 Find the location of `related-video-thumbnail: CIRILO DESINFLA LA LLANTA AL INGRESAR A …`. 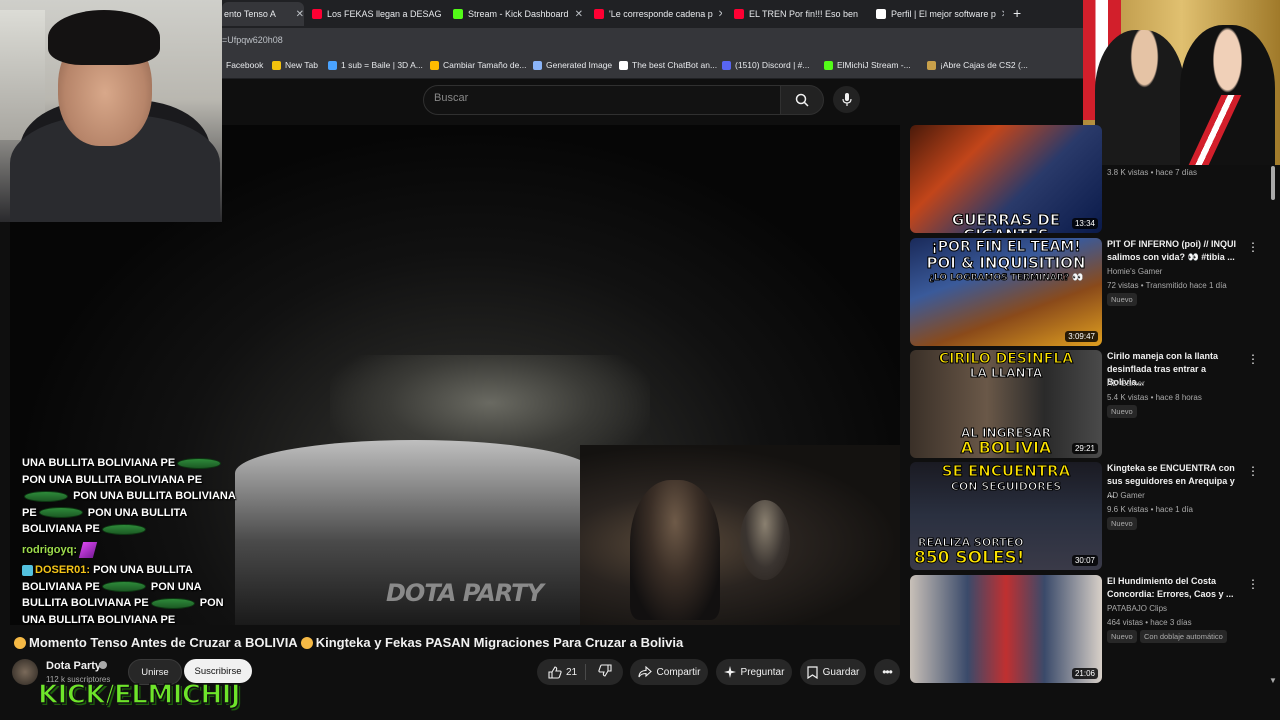

related-video-thumbnail: CIRILO DESINFLA LA LLANTA AL INGRESAR A … is located at coordinates (1006, 404).